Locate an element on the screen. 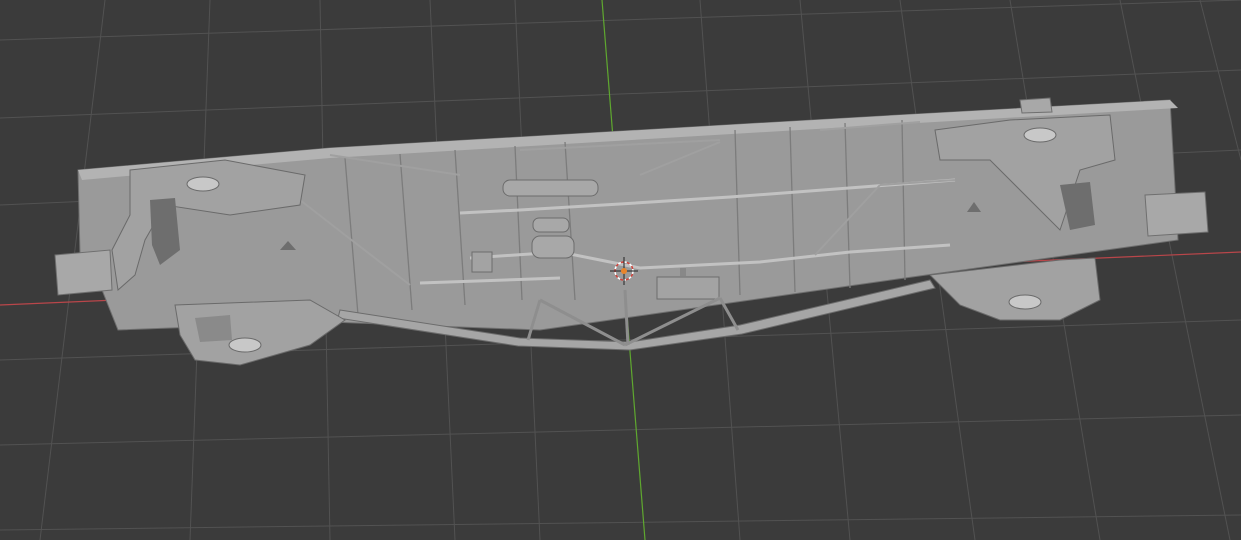  center-sill-block is located at coordinates (688, 288).